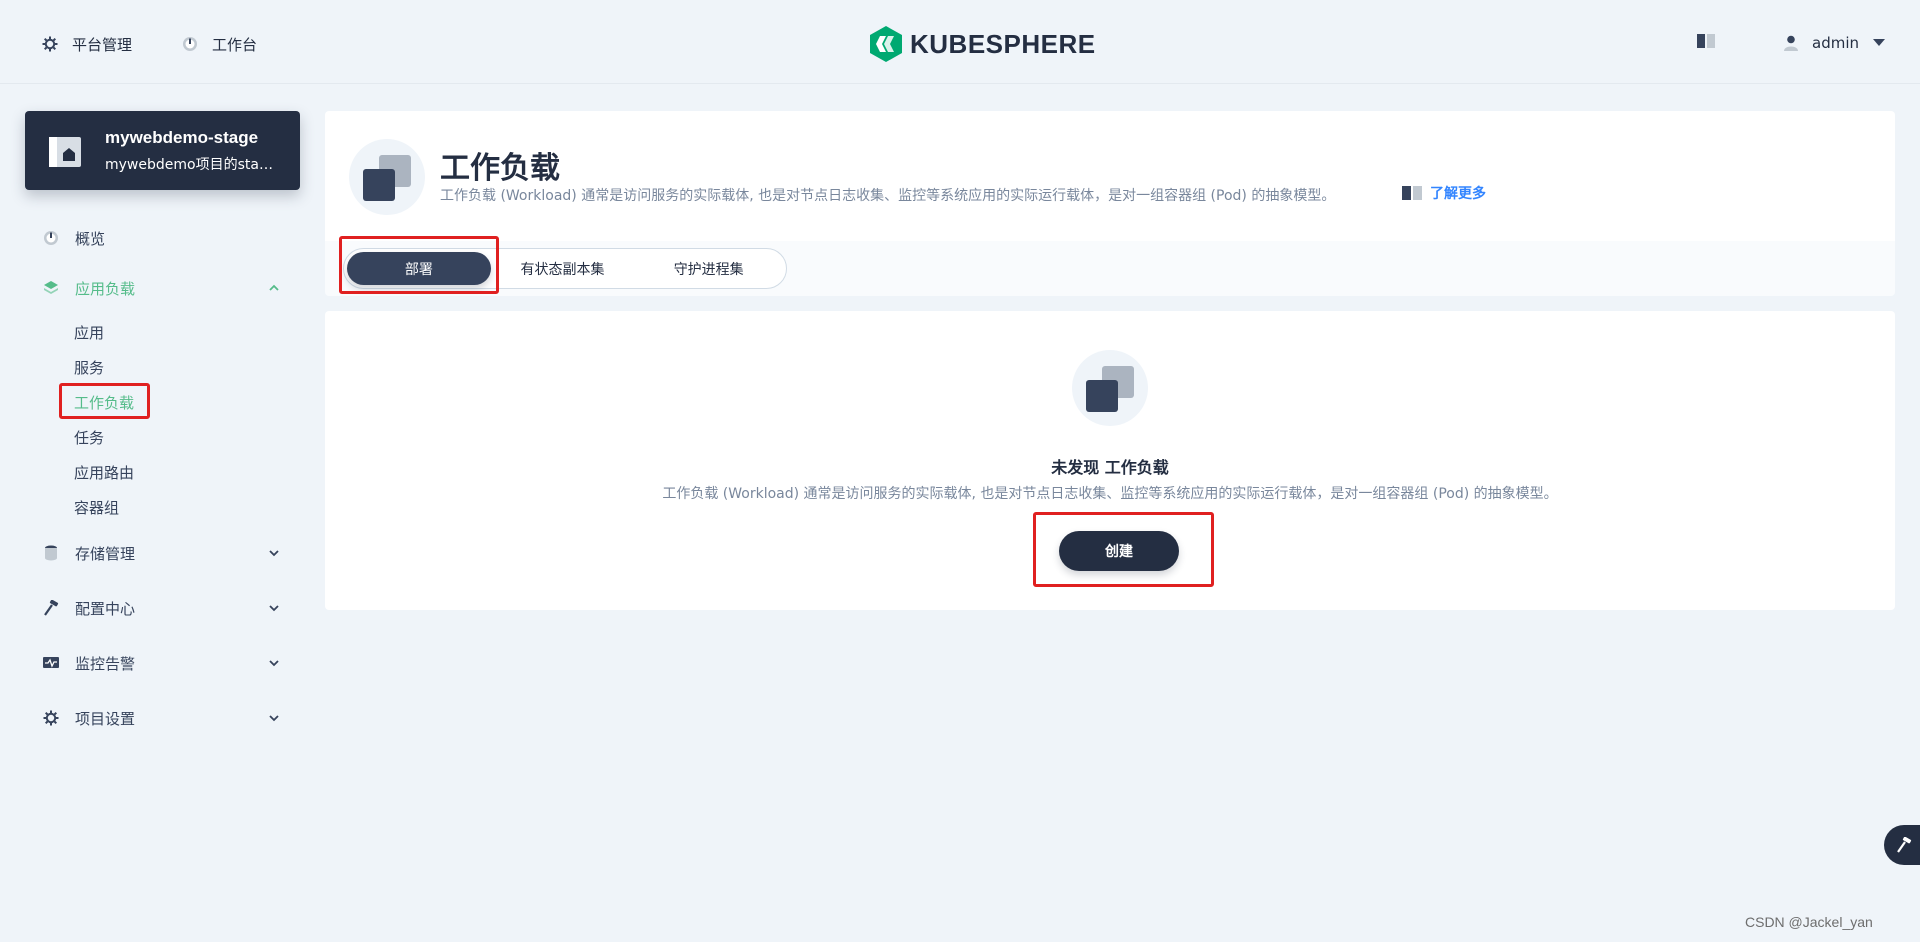 This screenshot has height=942, width=1920. What do you see at coordinates (104, 402) in the screenshot?
I see `sidebar-sub-workloads: 工作负载` at bounding box center [104, 402].